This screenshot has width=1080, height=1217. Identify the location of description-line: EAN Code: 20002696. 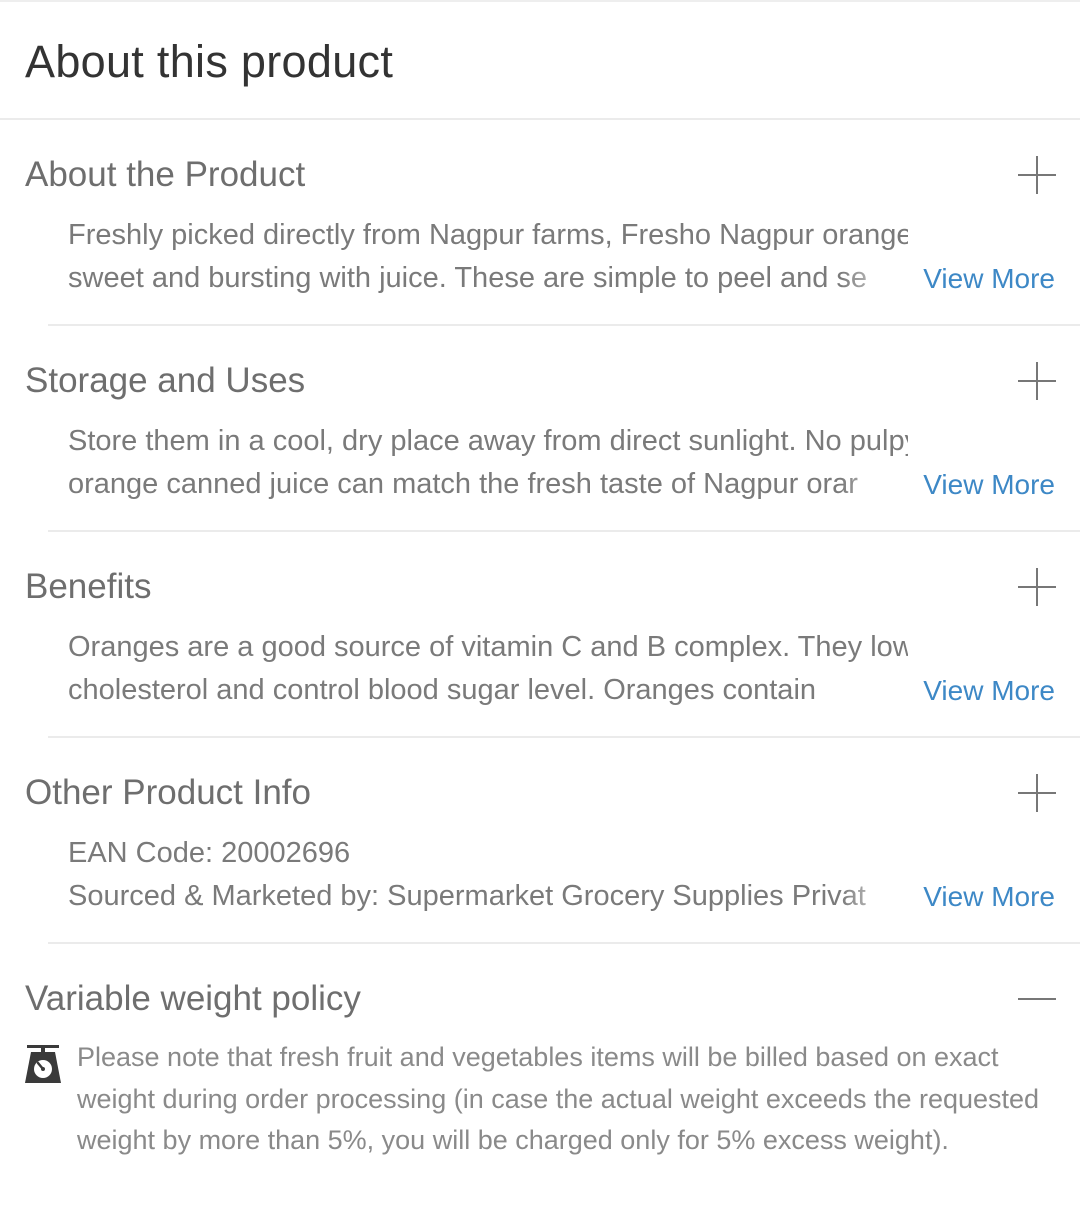
(209, 853).